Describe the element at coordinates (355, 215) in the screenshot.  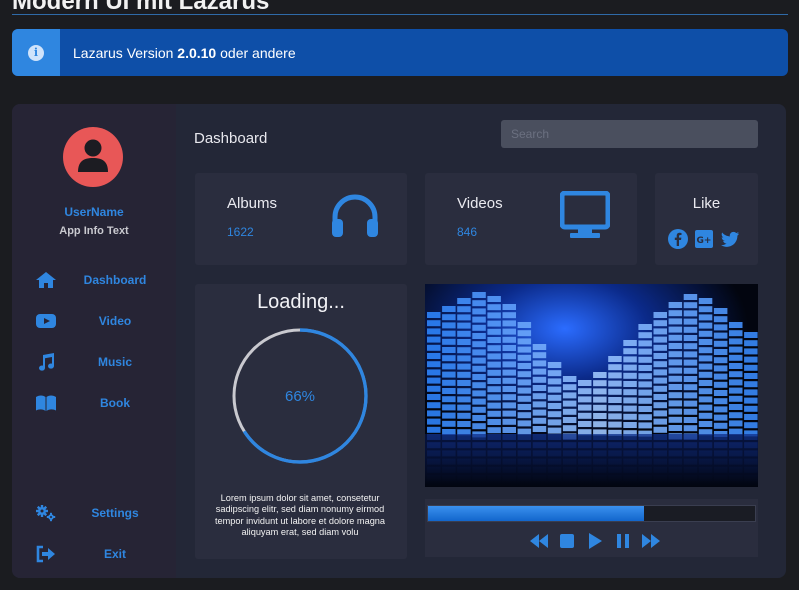
I see `headphones-icon` at that location.